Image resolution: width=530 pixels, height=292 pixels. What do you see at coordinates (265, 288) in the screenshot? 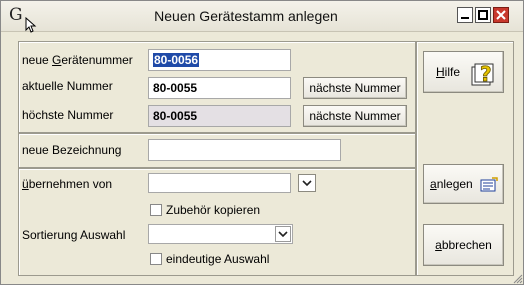
I see `background-edge-bottom` at bounding box center [265, 288].